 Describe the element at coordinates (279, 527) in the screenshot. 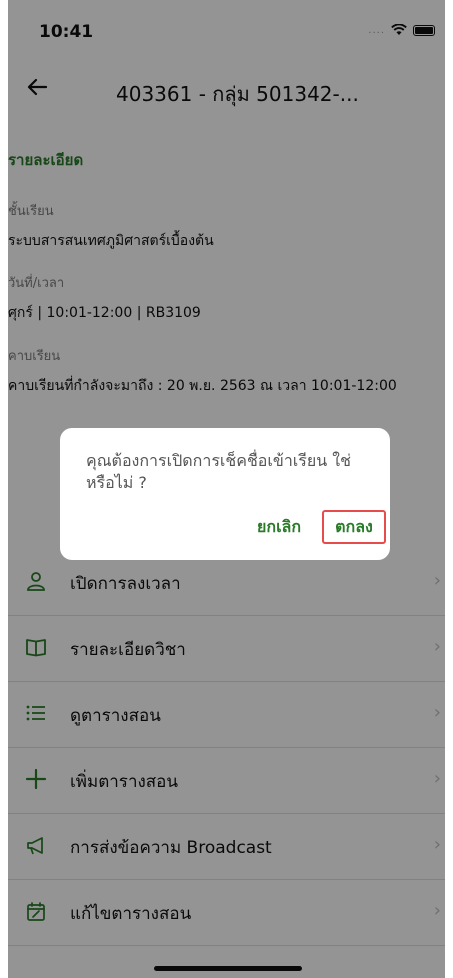

I see `cancel-button: ยกเลิก` at that location.